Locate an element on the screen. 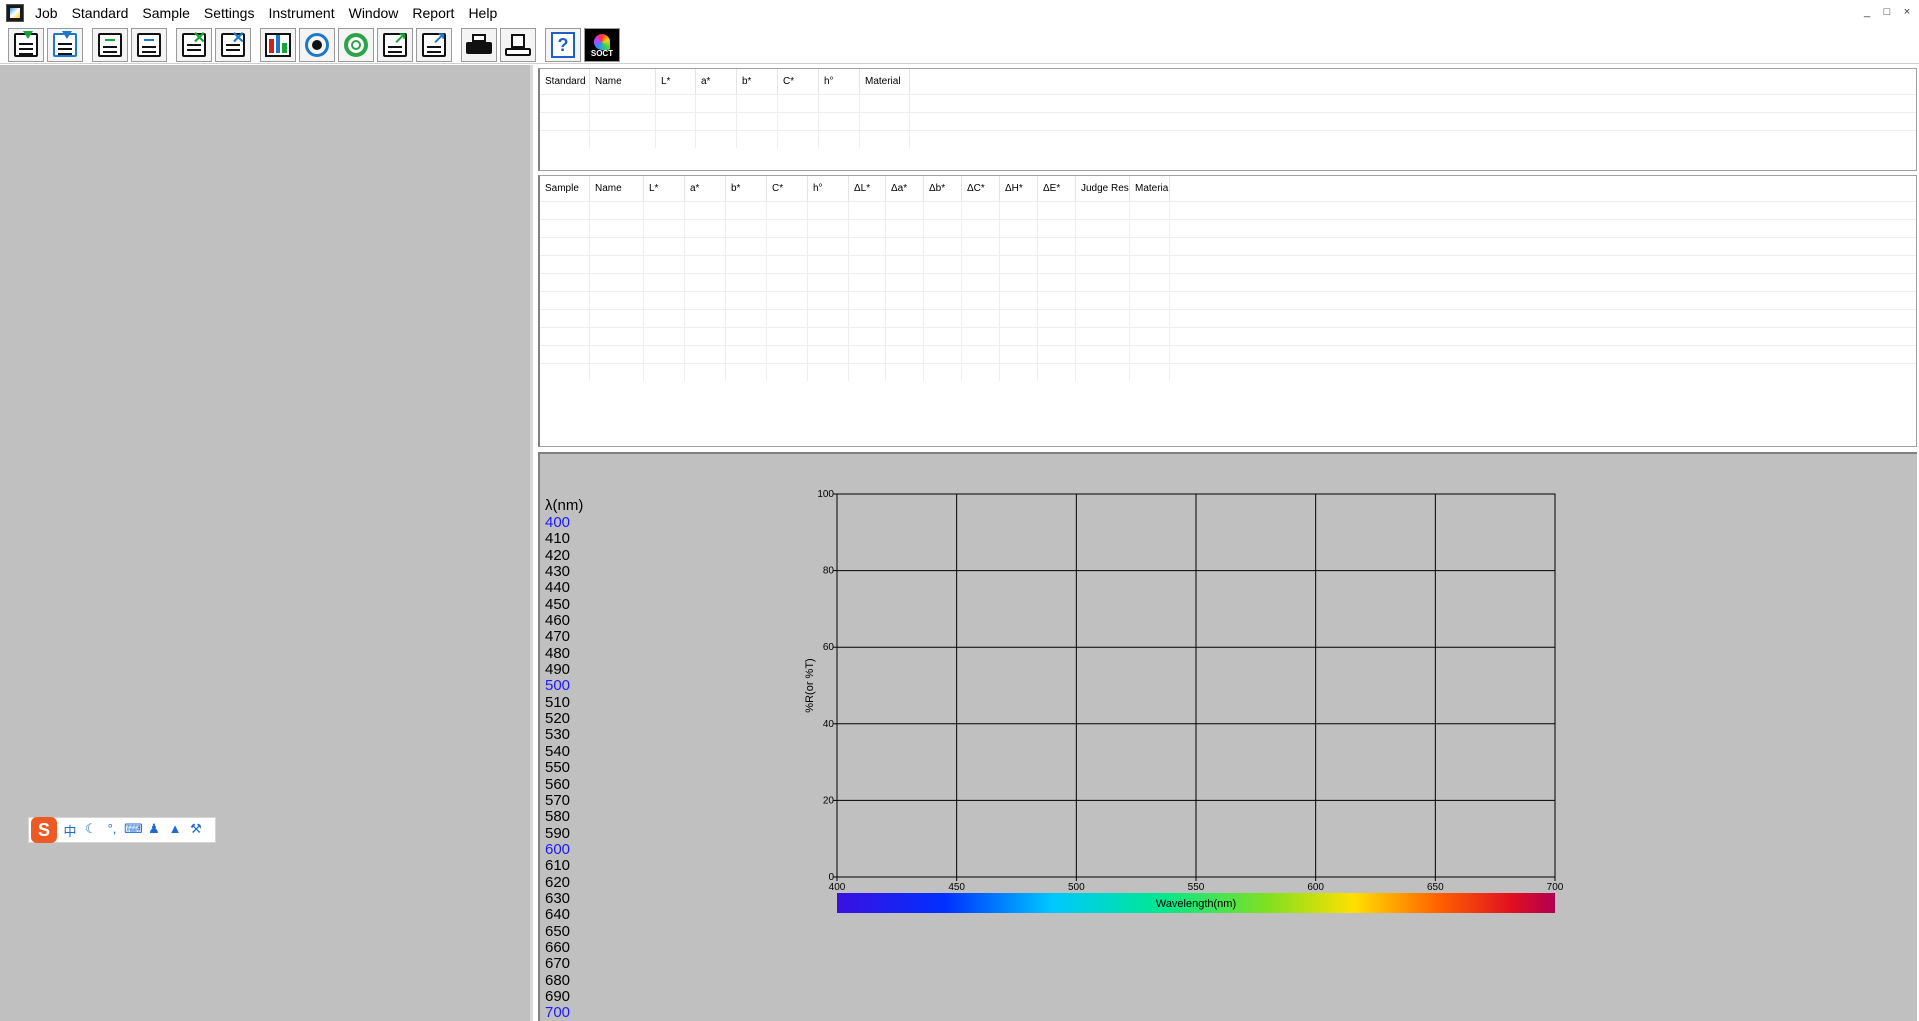  ime-item-icon: ⌨ is located at coordinates (133, 830).